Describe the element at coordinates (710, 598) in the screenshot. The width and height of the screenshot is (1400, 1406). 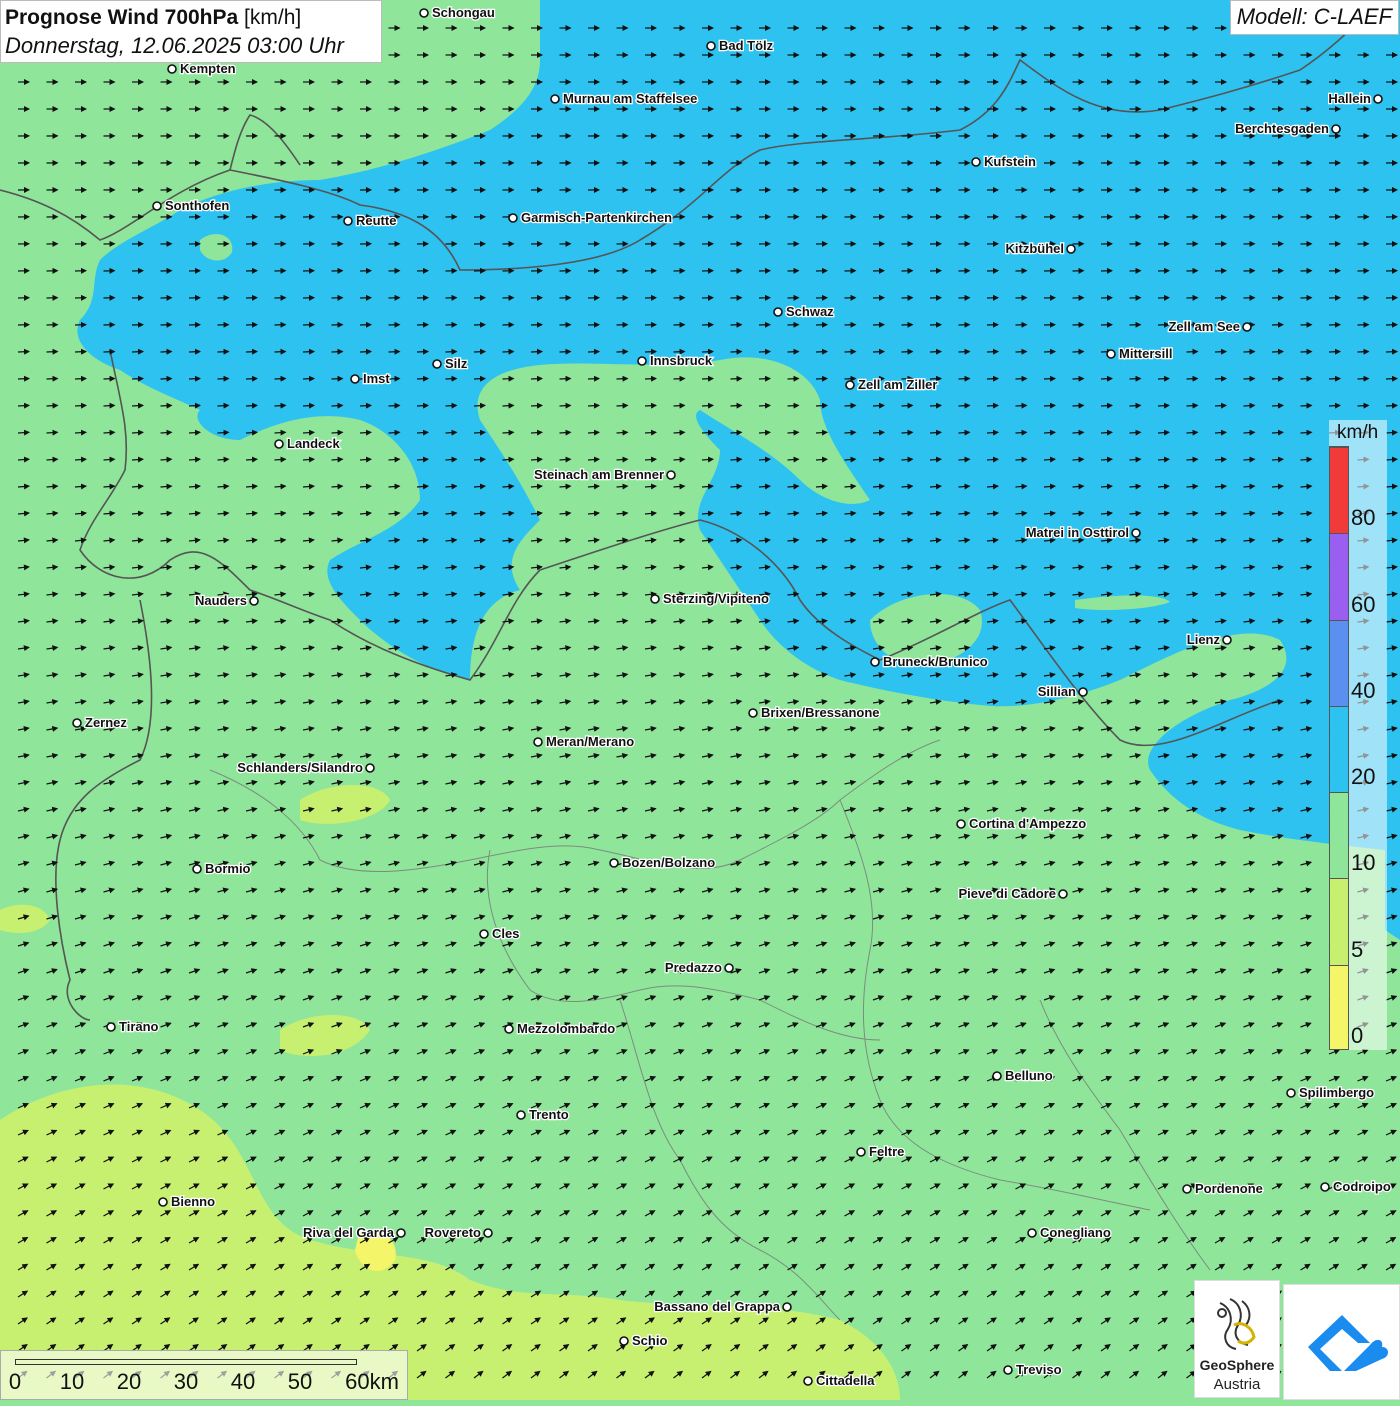
I see `city-sterzing-vipiteno: Sterzing/Vipiteno` at that location.